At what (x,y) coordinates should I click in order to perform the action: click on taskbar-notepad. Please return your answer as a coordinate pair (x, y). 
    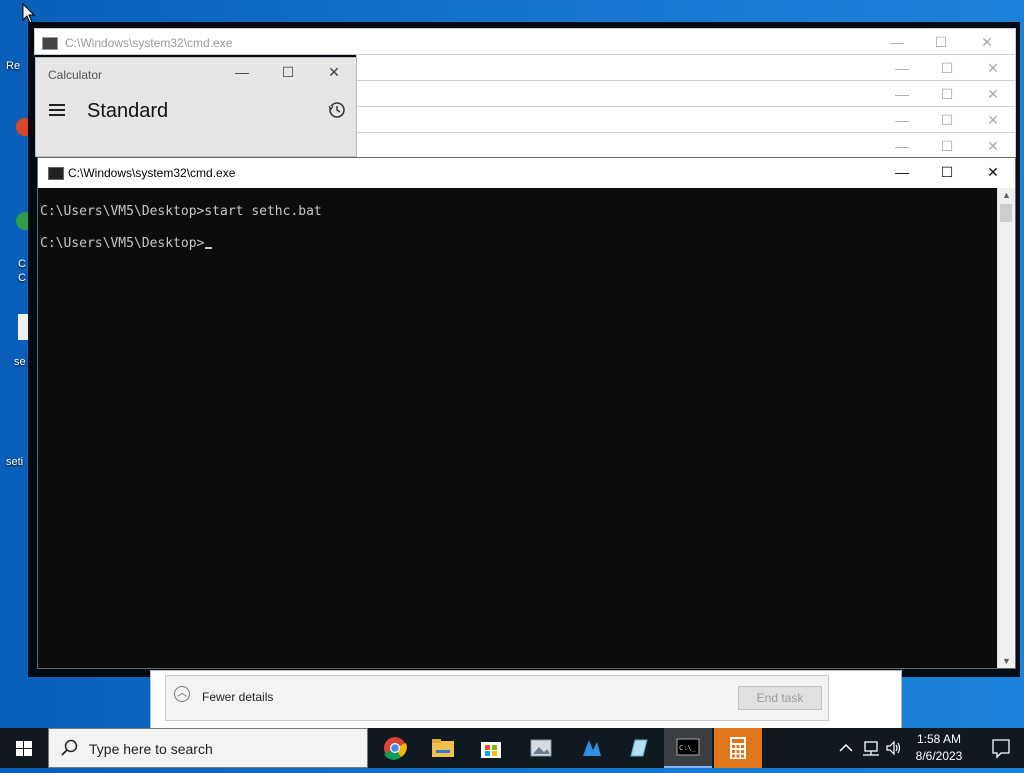
    Looking at the image, I should click on (639, 748).